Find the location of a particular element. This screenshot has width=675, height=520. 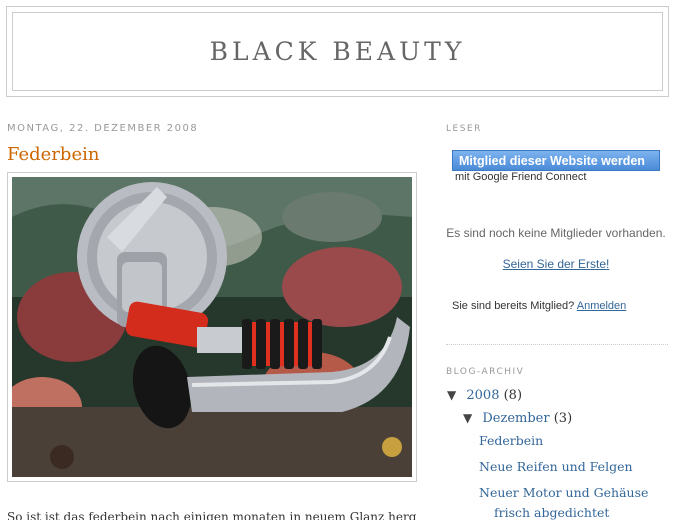

sidebar-divider is located at coordinates (557, 344).